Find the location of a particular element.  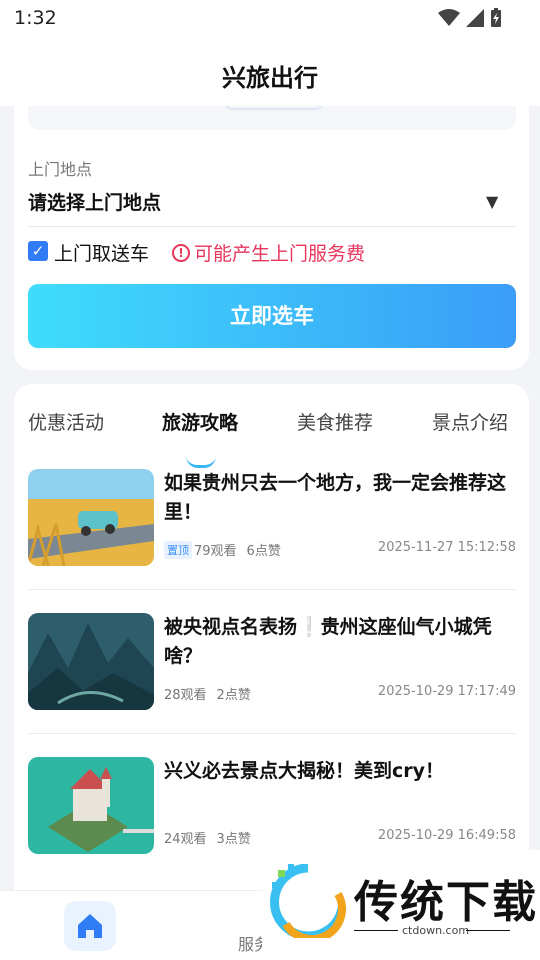

title-bar: 兴旅出行 is located at coordinates (270, 73).